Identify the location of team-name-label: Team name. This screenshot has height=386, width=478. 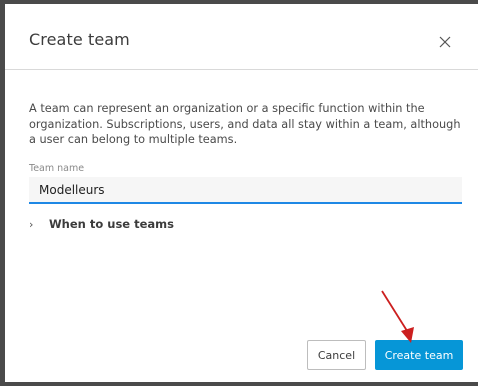
(57, 168).